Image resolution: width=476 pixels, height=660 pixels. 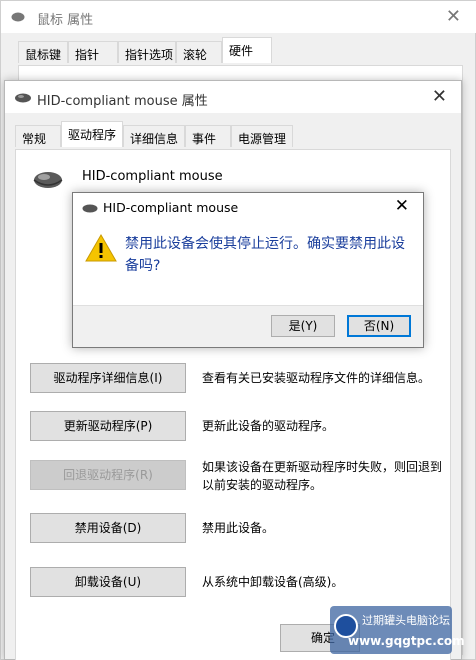 What do you see at coordinates (65, 20) in the screenshot?
I see `window-title: 鼠标 属性` at bounding box center [65, 20].